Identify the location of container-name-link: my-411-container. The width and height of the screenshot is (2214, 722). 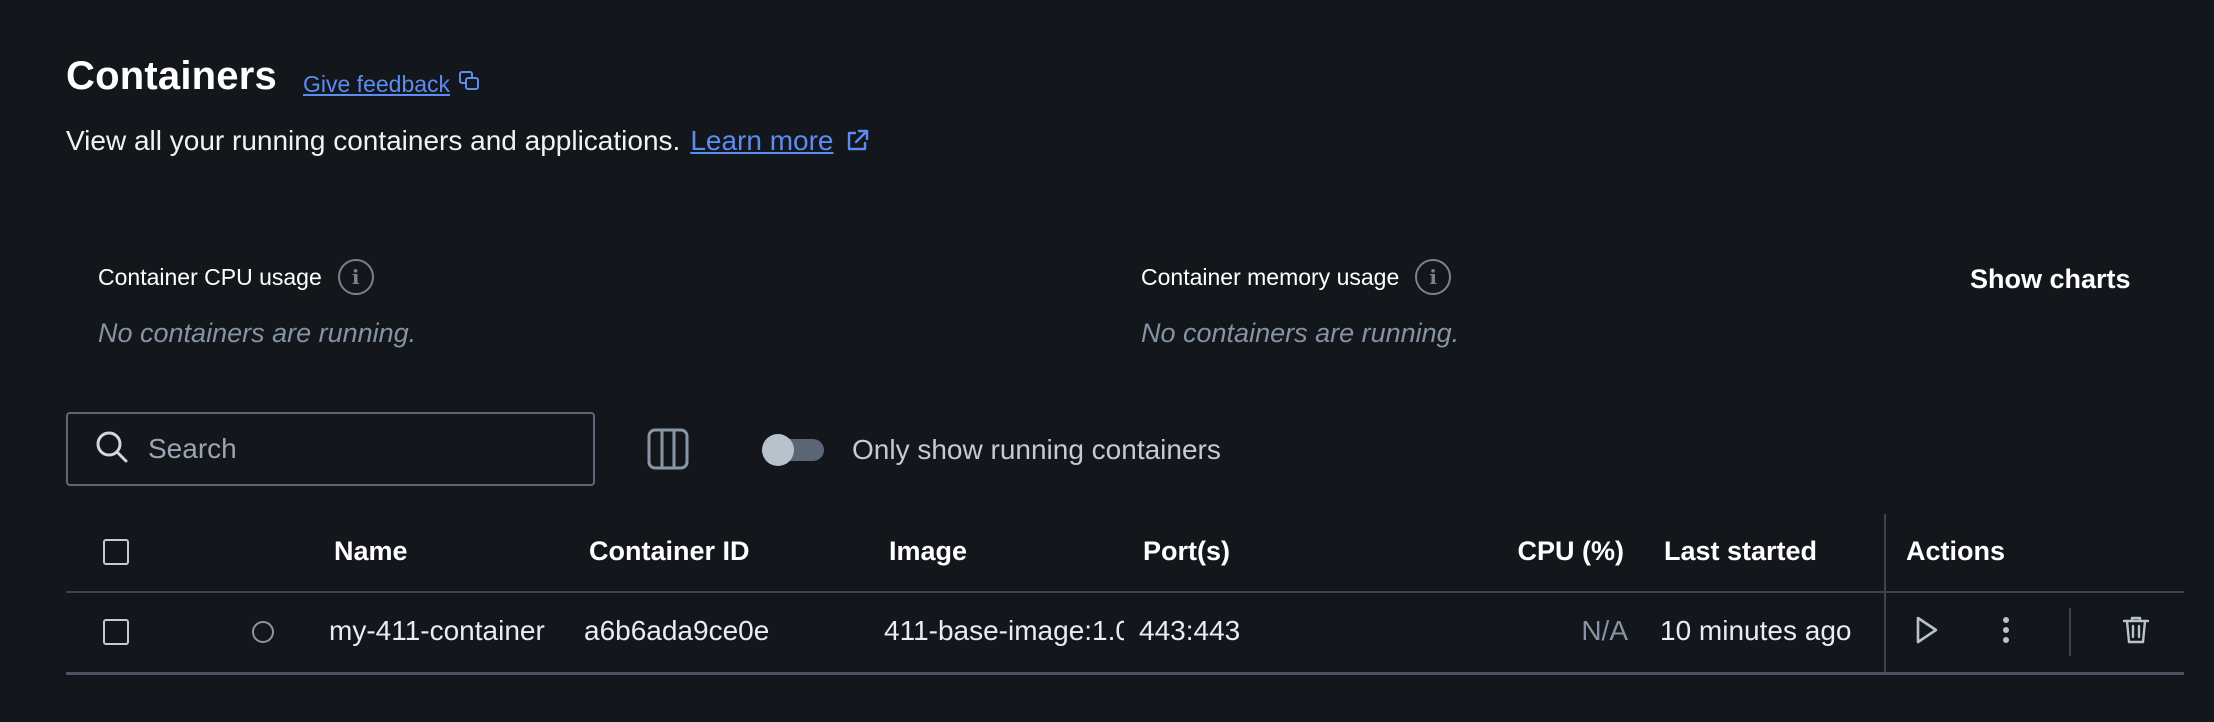
(441, 631).